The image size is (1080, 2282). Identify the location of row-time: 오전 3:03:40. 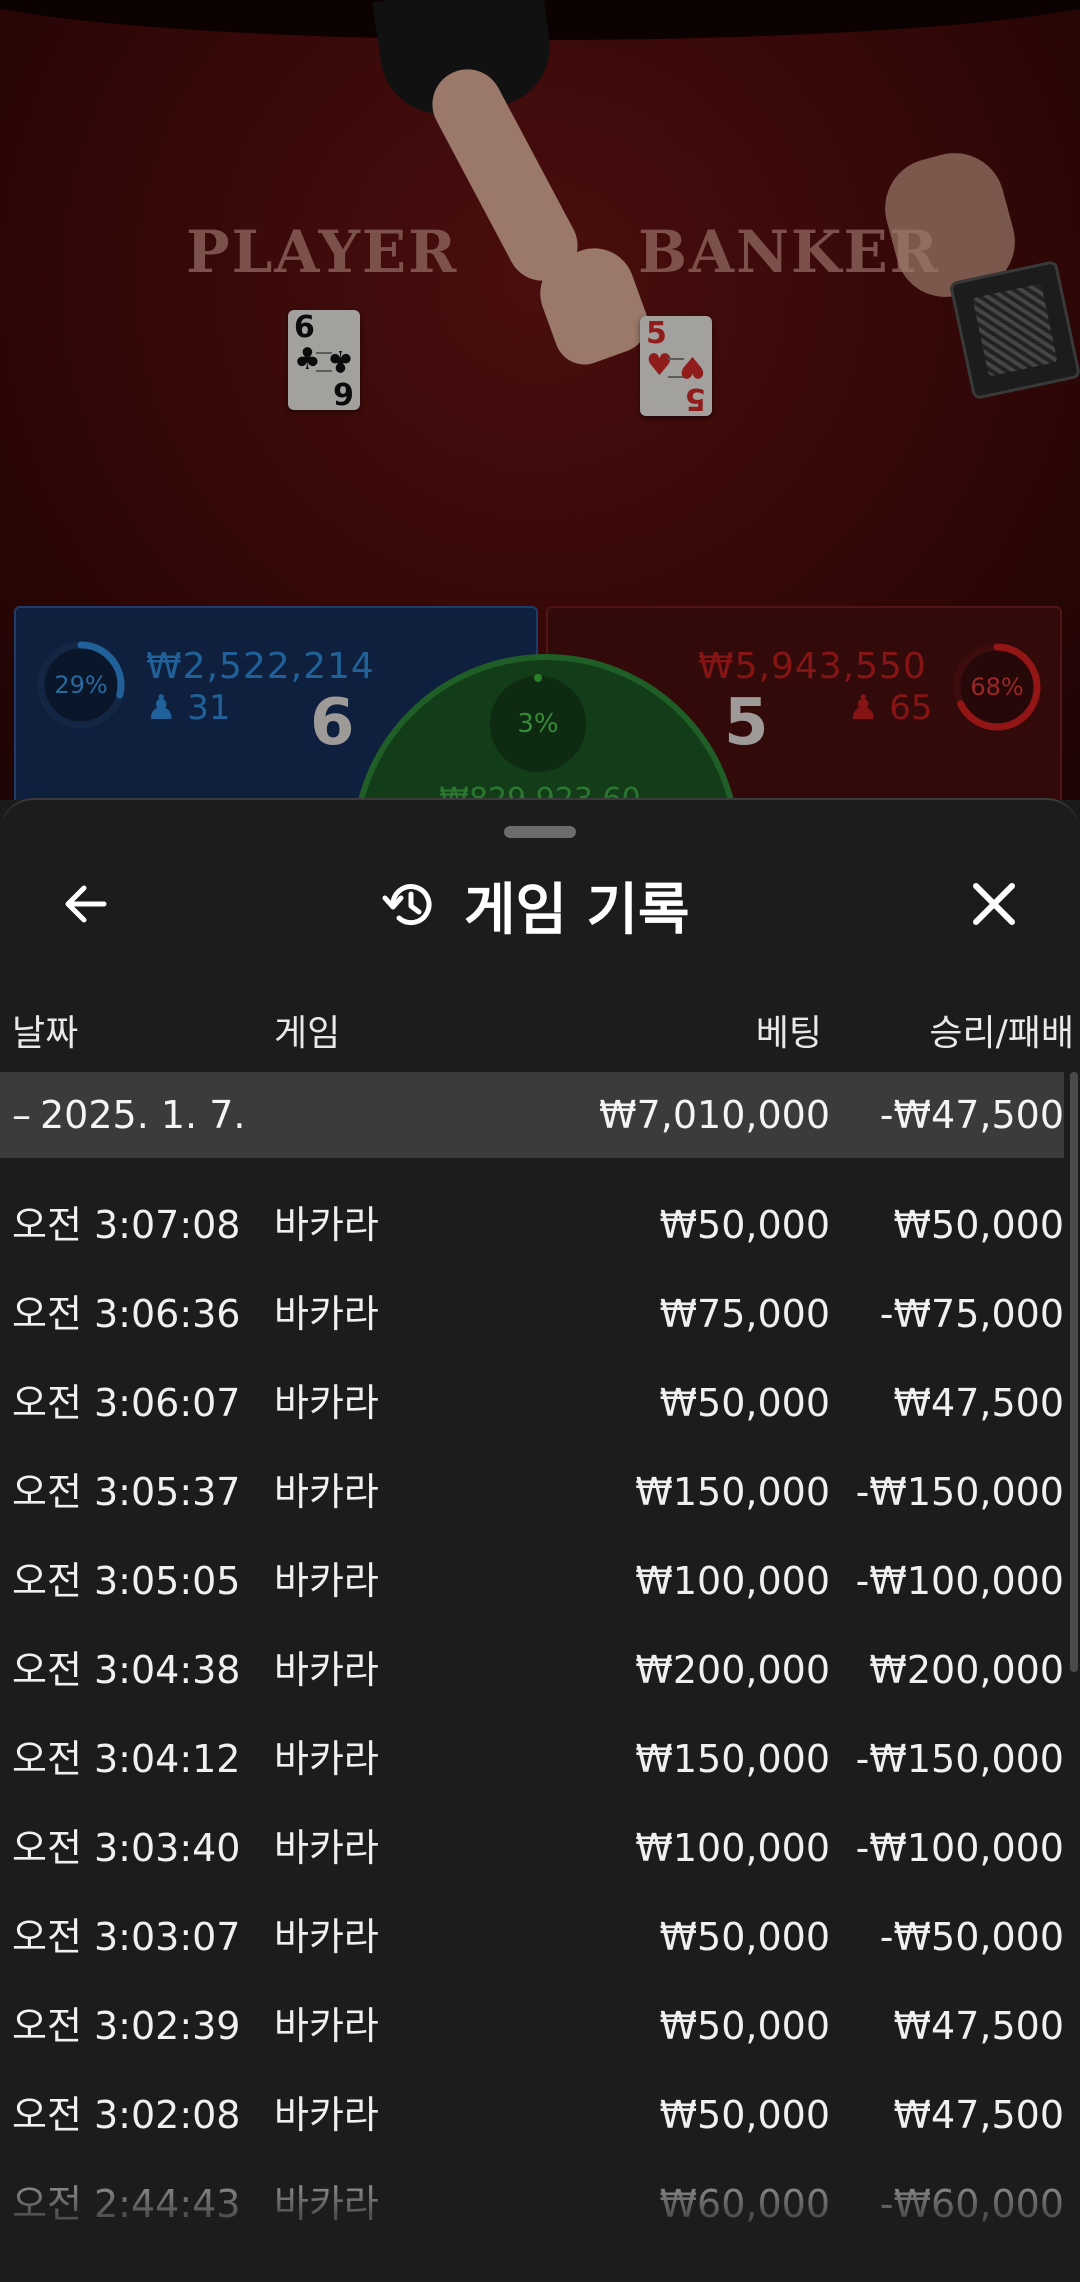
(126, 1848).